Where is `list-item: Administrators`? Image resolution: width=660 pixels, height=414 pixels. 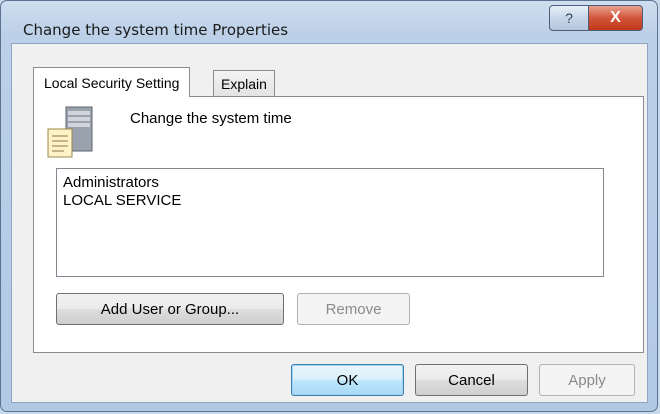
list-item: Administrators is located at coordinates (330, 183).